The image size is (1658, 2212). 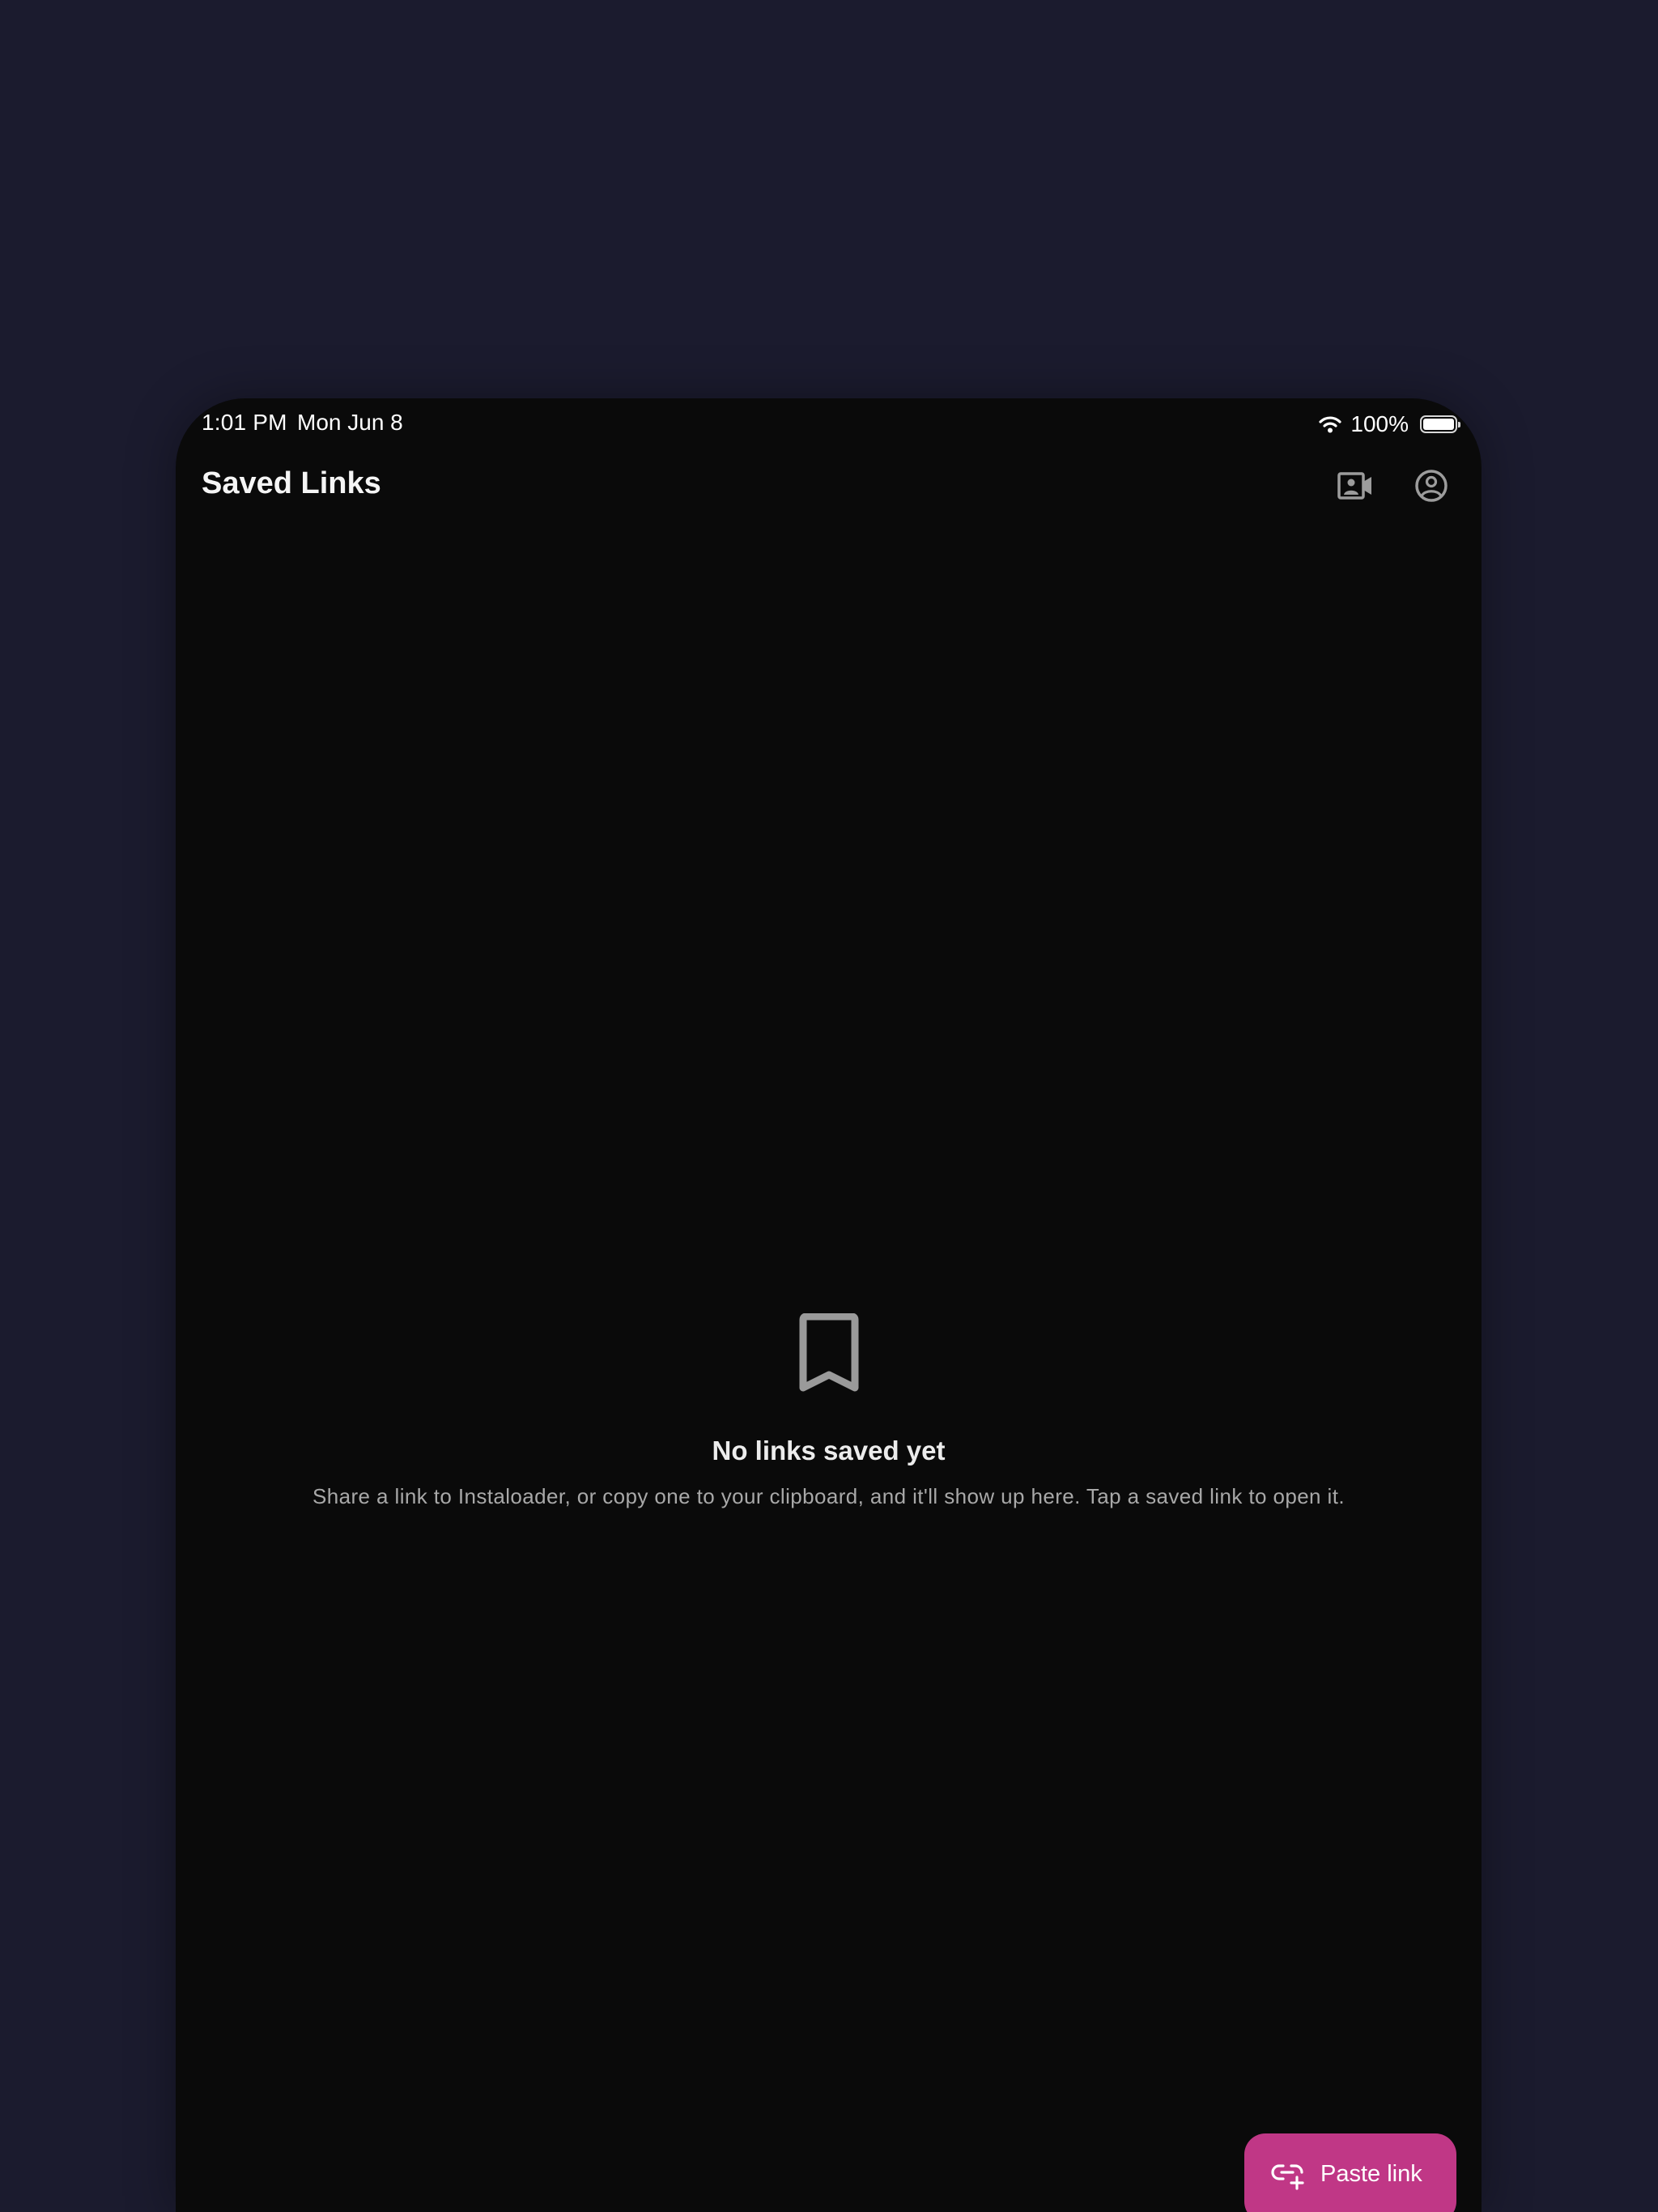 I want to click on video-account-icon, so click(x=1355, y=488).